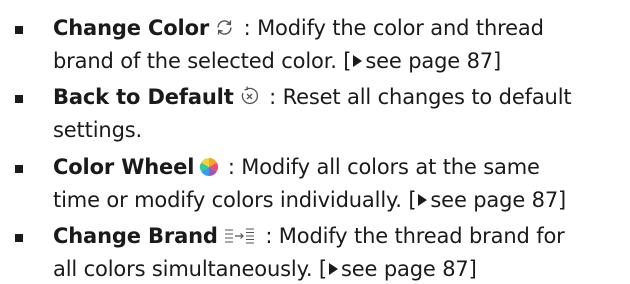 Image resolution: width=630 pixels, height=284 pixels. What do you see at coordinates (415, 236) in the screenshot?
I see `item-description: : Modify the thread brand for` at bounding box center [415, 236].